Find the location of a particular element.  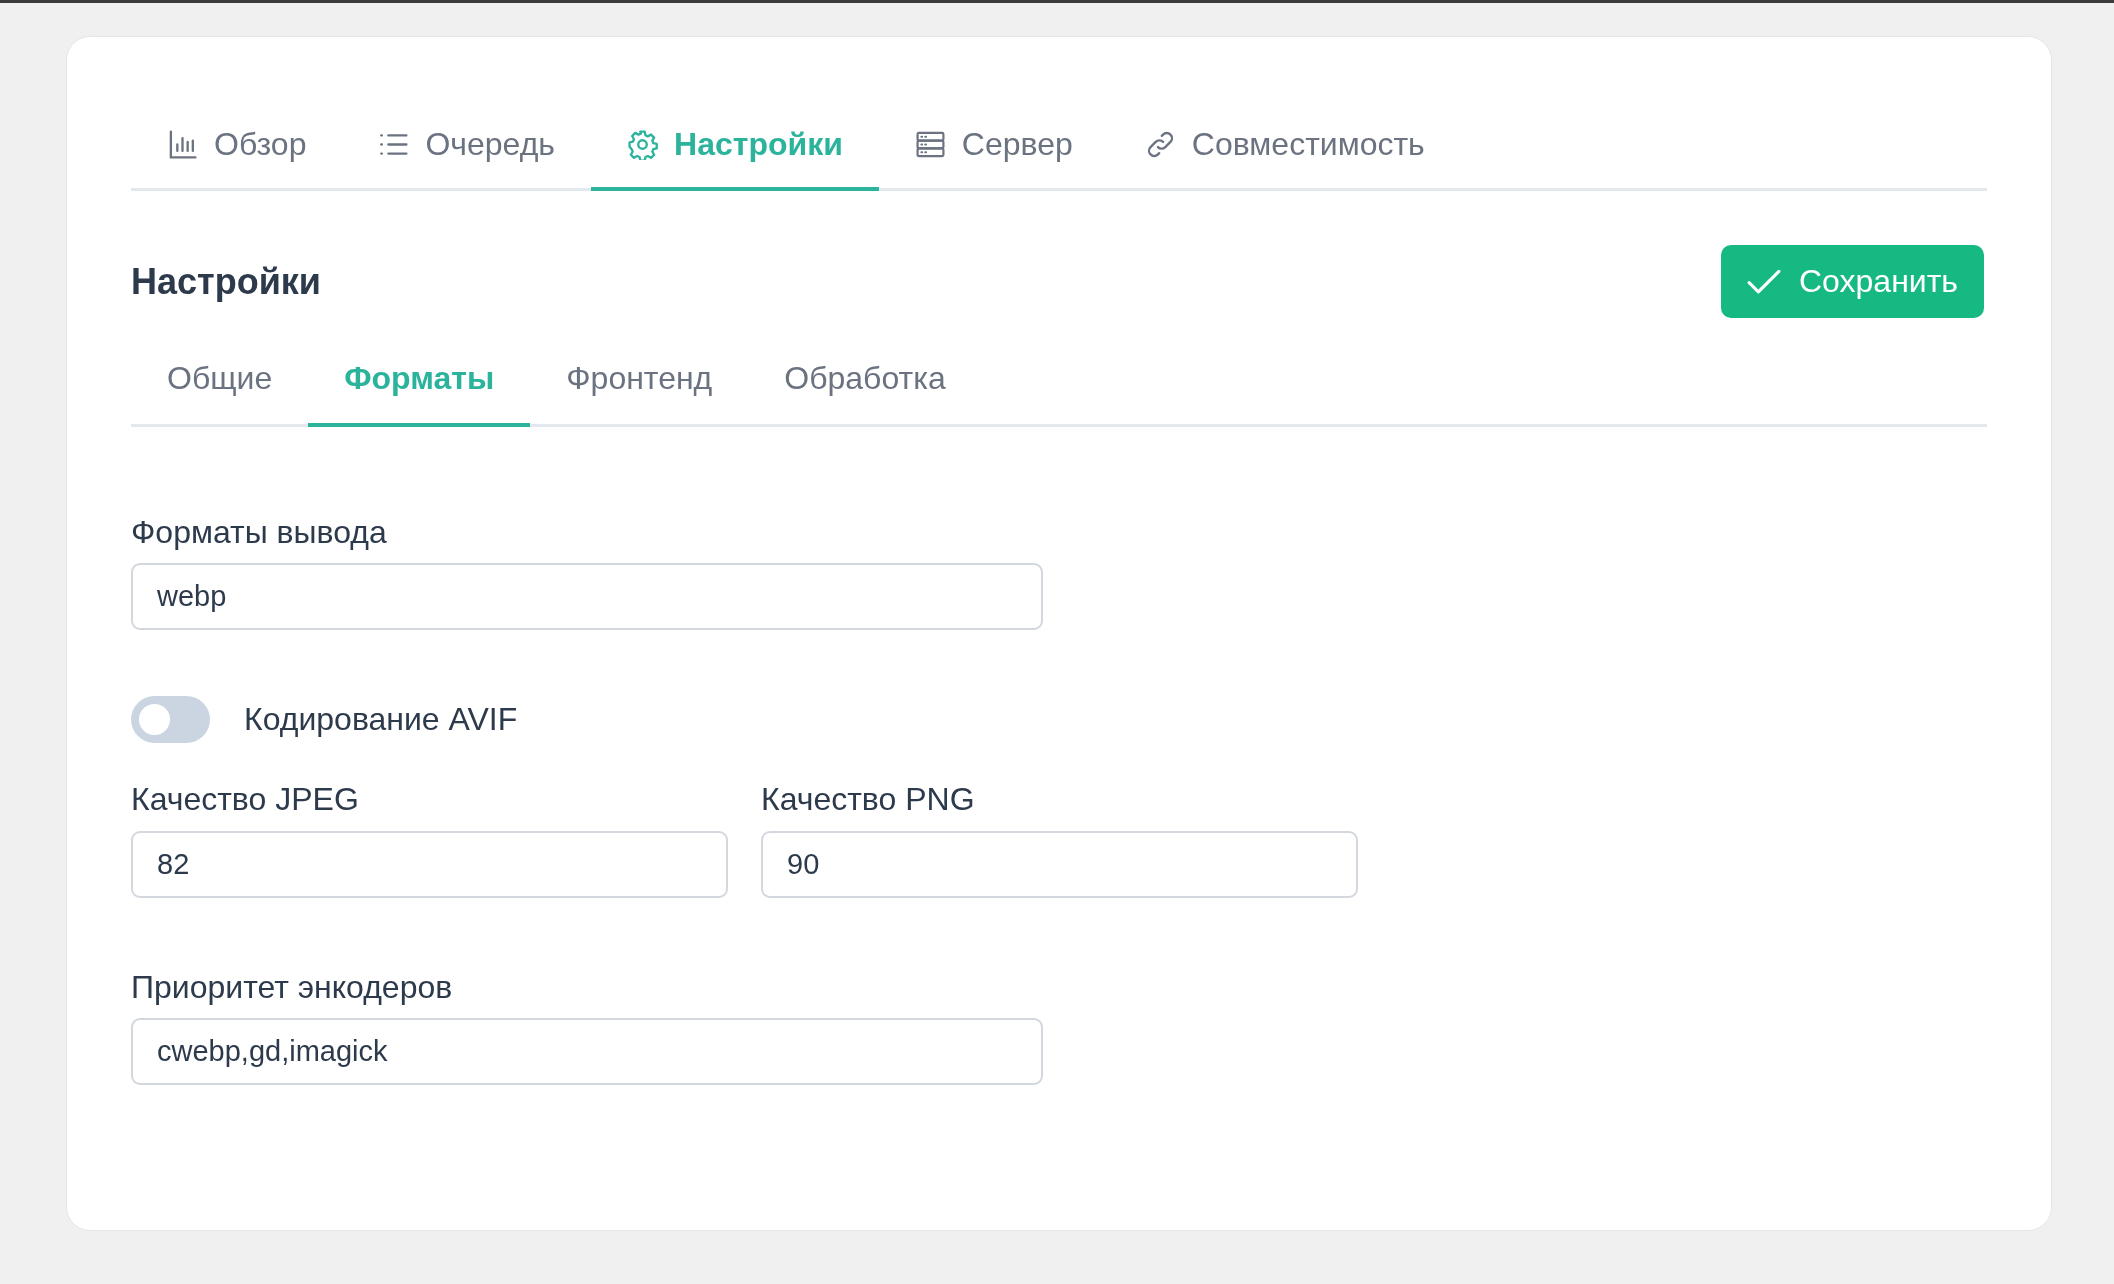

section-title: Настройки is located at coordinates (226, 281).